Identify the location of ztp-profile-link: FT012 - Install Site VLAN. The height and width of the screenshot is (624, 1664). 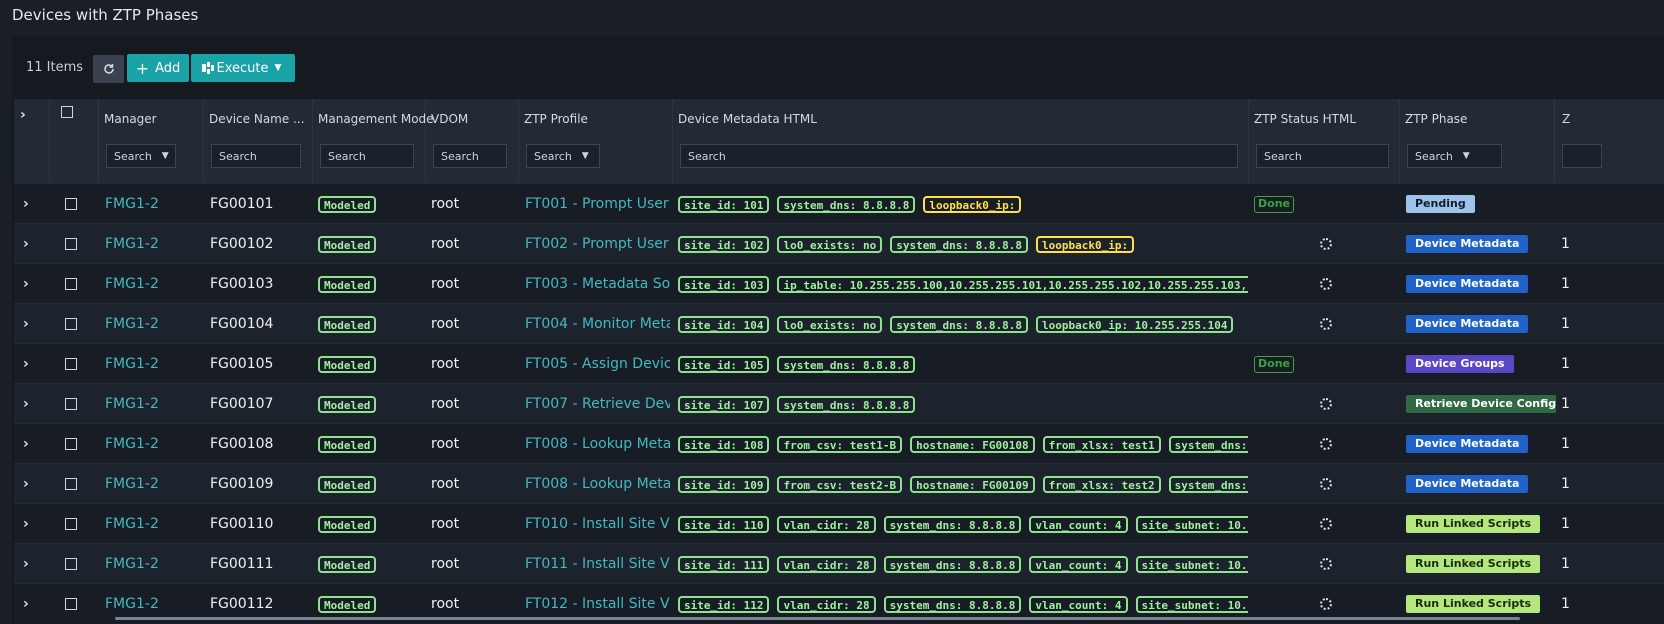
(597, 604).